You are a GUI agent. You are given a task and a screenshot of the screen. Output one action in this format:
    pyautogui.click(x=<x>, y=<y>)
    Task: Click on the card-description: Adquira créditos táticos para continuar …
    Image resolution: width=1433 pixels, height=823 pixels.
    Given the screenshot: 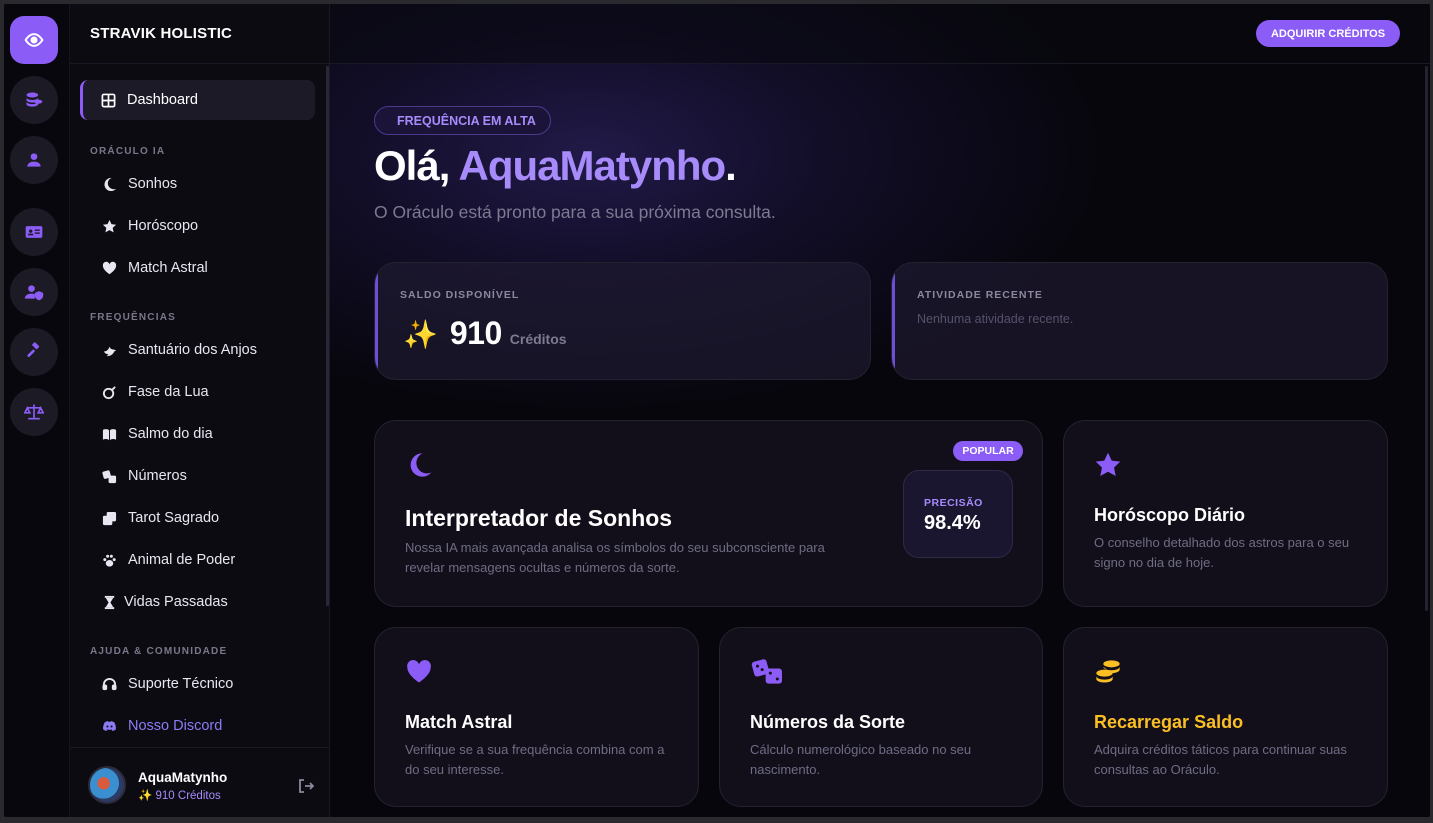 What is the action you would take?
    pyautogui.click(x=1220, y=759)
    